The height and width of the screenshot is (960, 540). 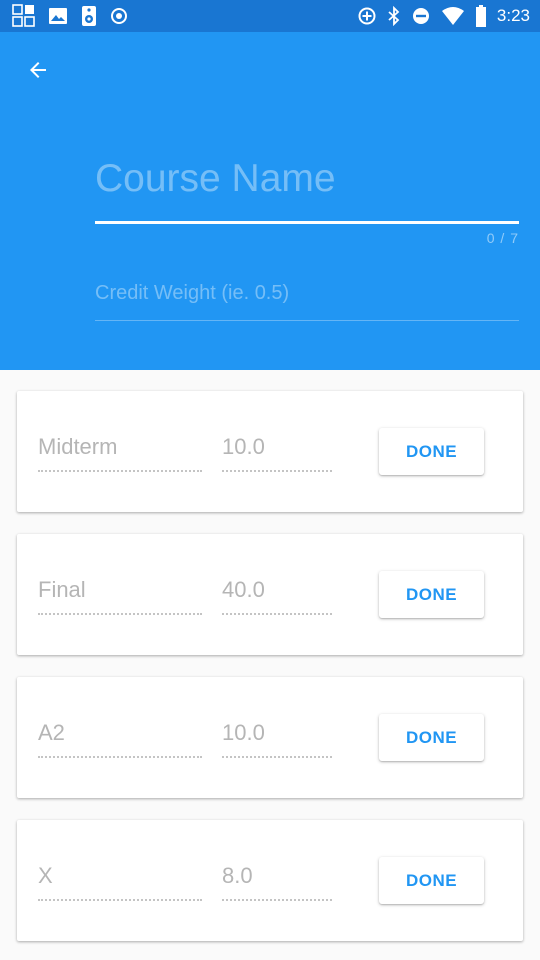 I want to click on battery-icon, so click(x=481, y=16).